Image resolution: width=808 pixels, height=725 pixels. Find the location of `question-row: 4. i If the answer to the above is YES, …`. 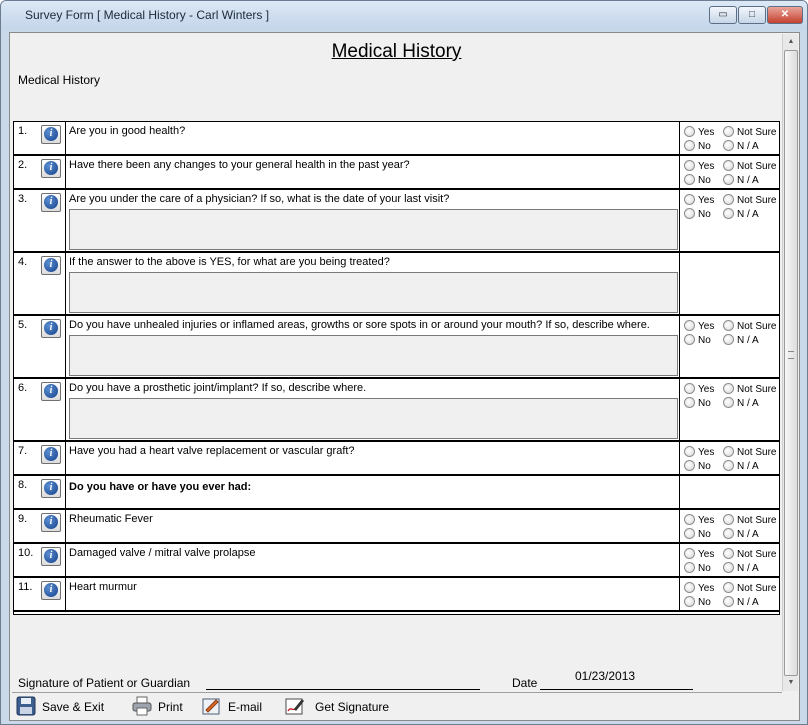

question-row: 4. i If the answer to the above is YES, … is located at coordinates (396, 284).